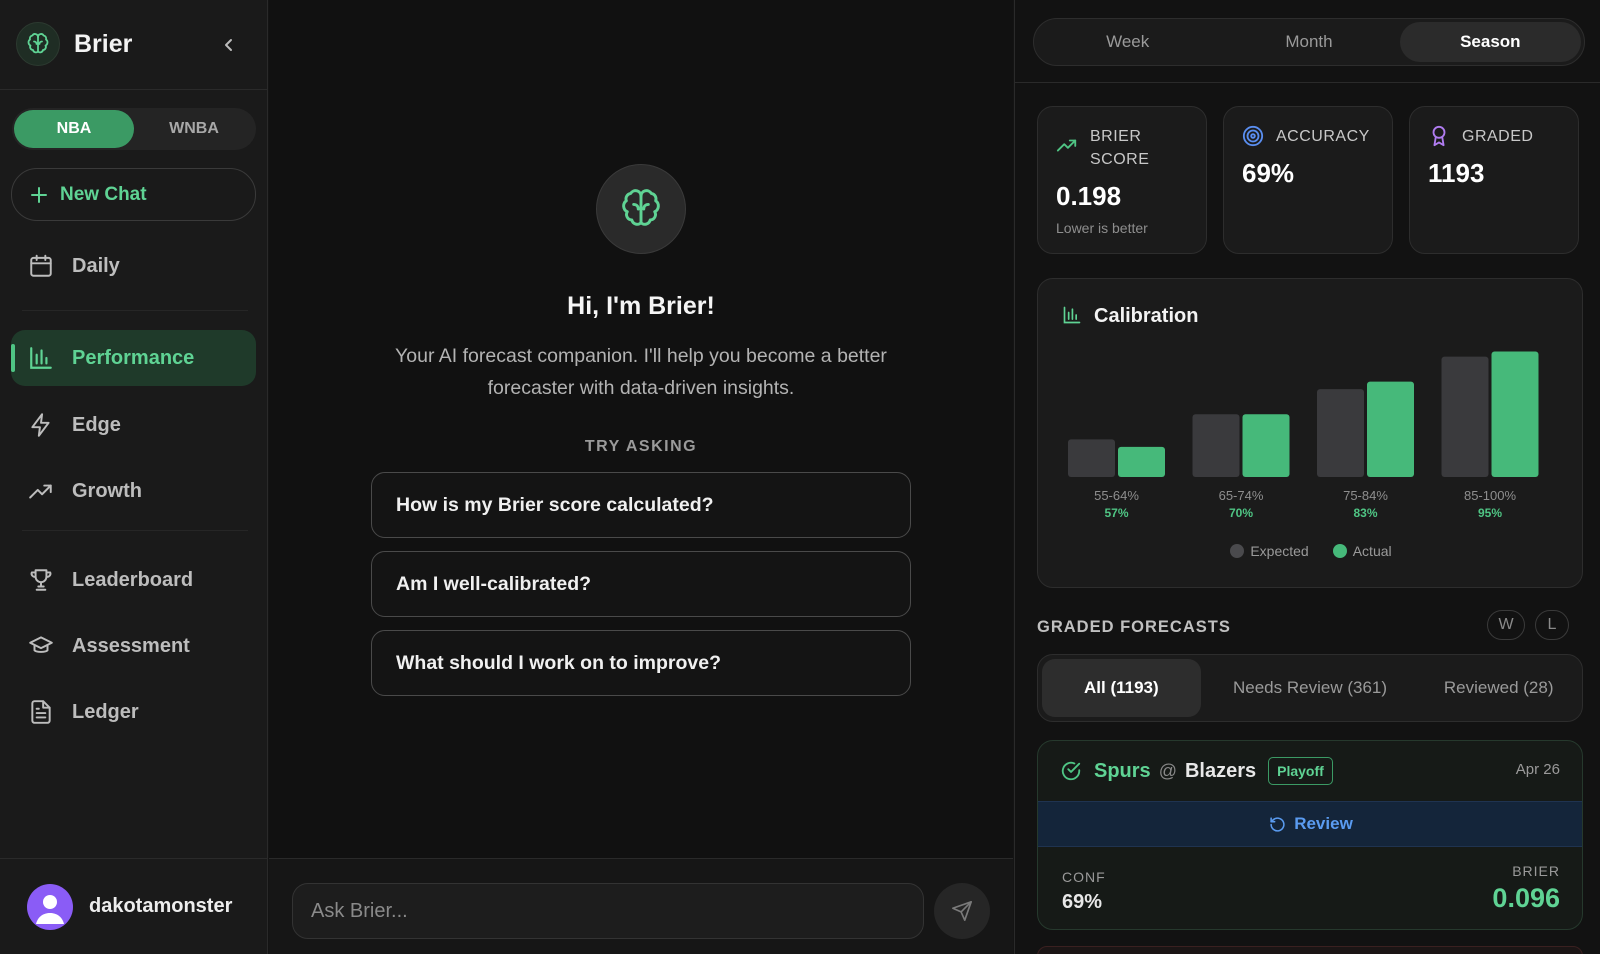 This screenshot has height=954, width=1600. I want to click on target-icon, so click(1253, 136).